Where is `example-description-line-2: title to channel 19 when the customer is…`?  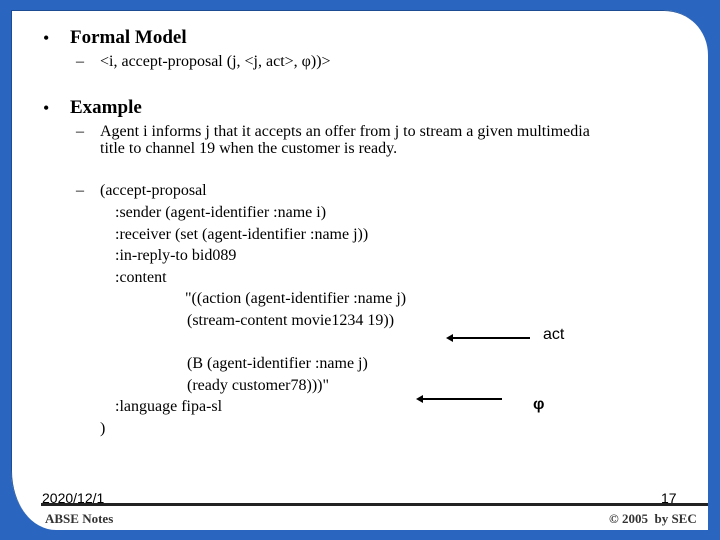 example-description-line-2: title to channel 19 when the customer is… is located at coordinates (249, 148).